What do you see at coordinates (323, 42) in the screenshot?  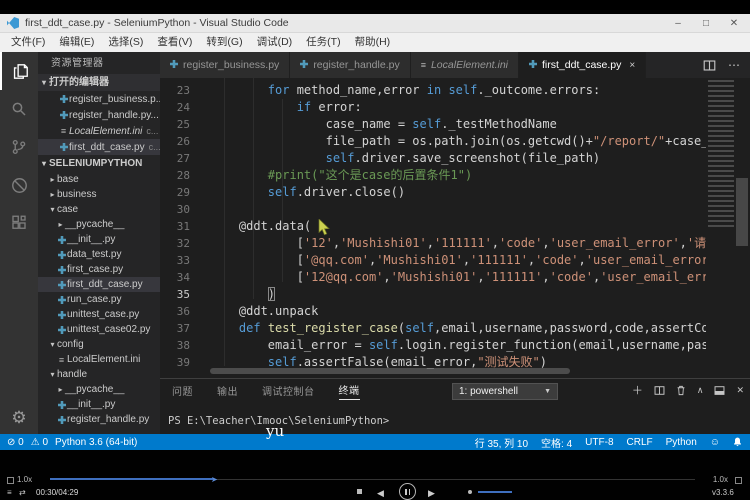 I see `menu-item: 任务(T)` at bounding box center [323, 42].